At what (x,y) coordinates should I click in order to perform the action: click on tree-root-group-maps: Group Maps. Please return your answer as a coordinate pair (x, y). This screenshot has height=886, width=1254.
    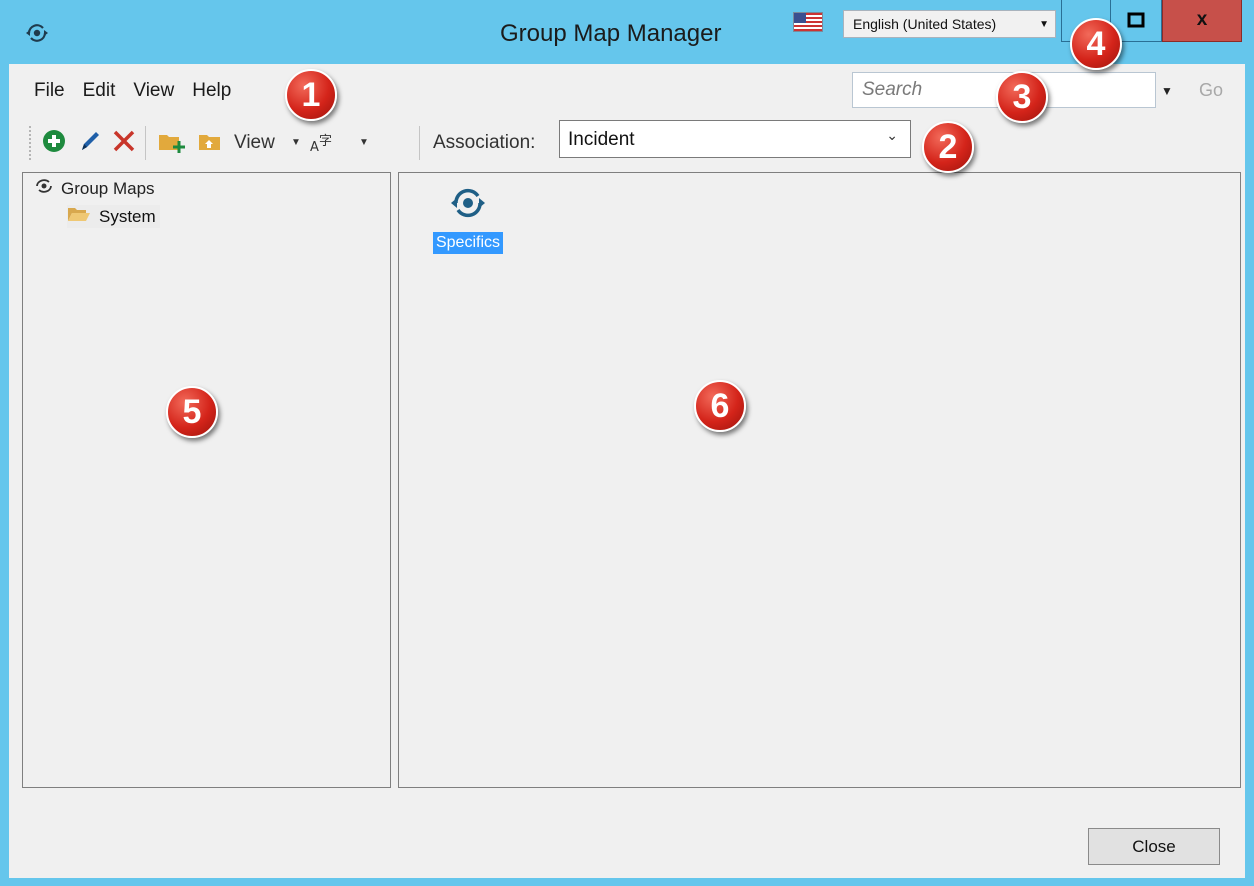
    Looking at the image, I should click on (94, 188).